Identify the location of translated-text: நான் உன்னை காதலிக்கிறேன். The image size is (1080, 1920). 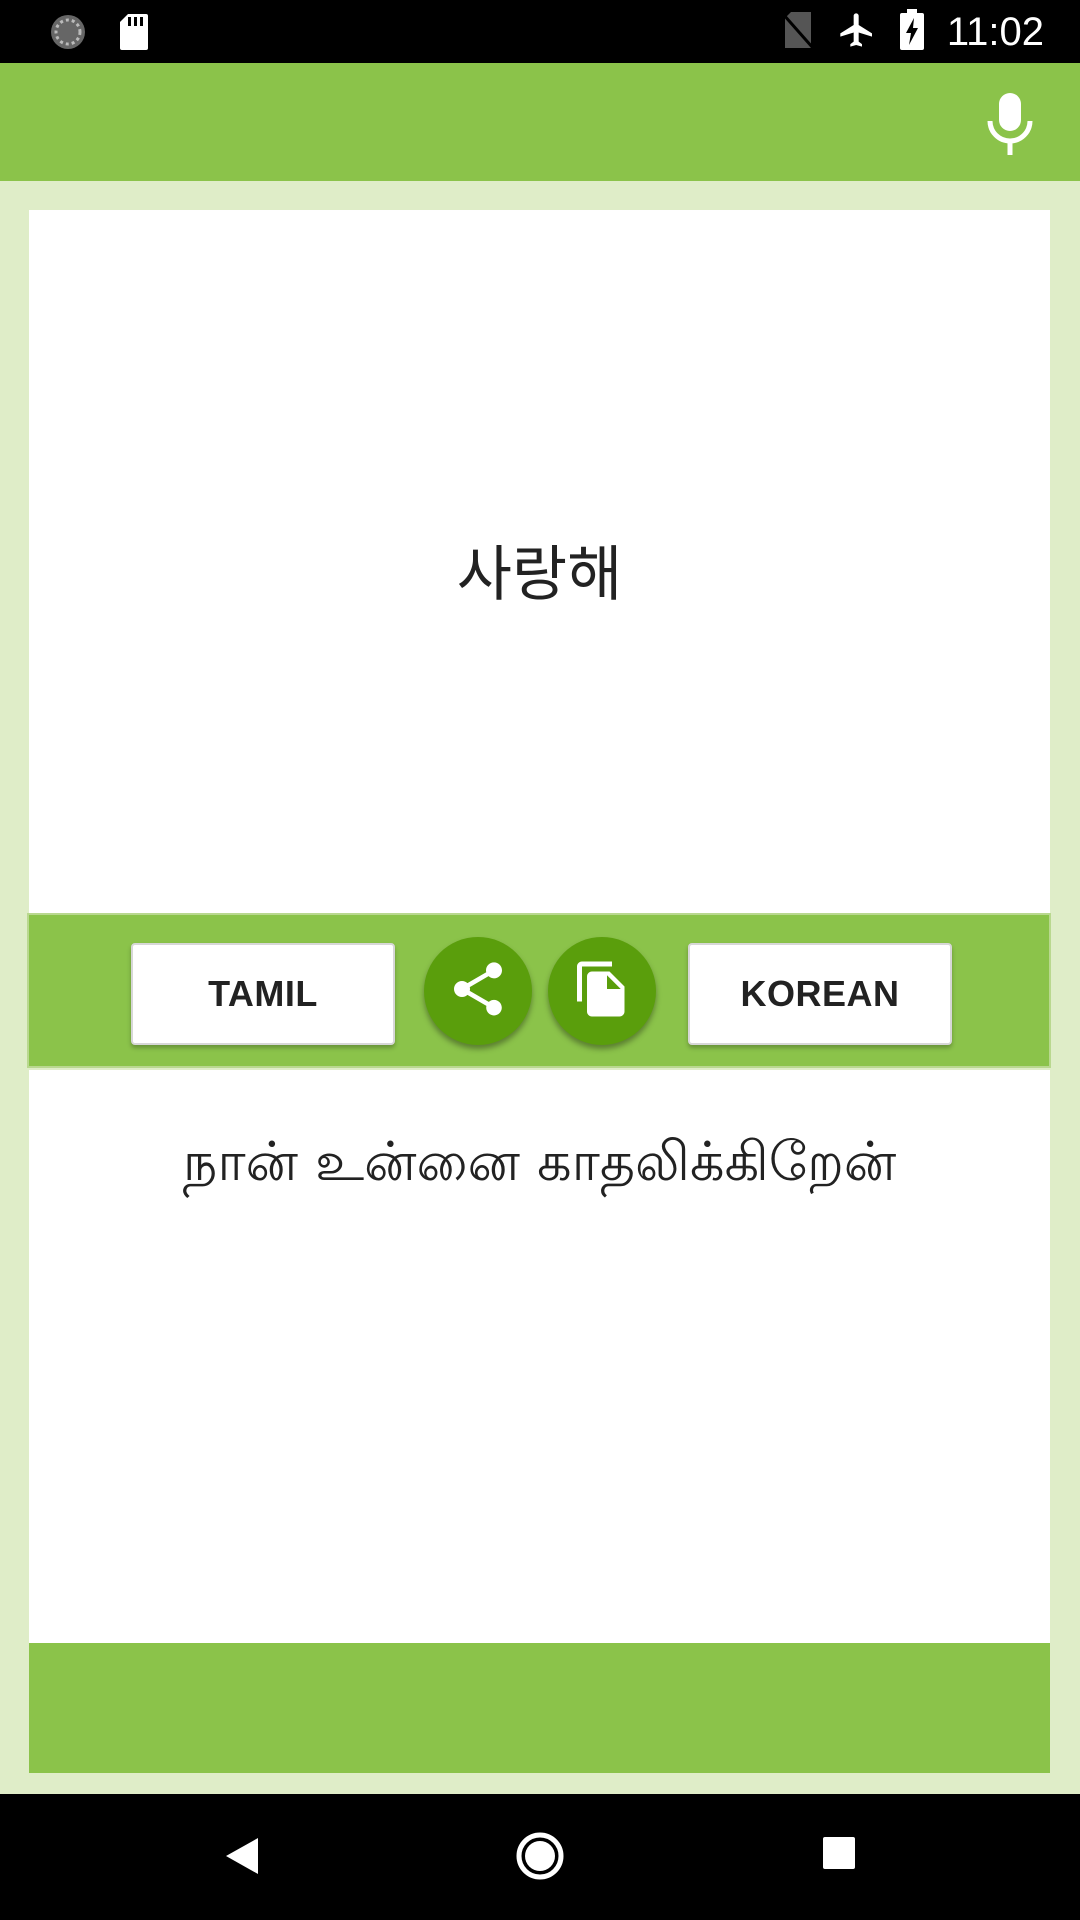
(539, 1161).